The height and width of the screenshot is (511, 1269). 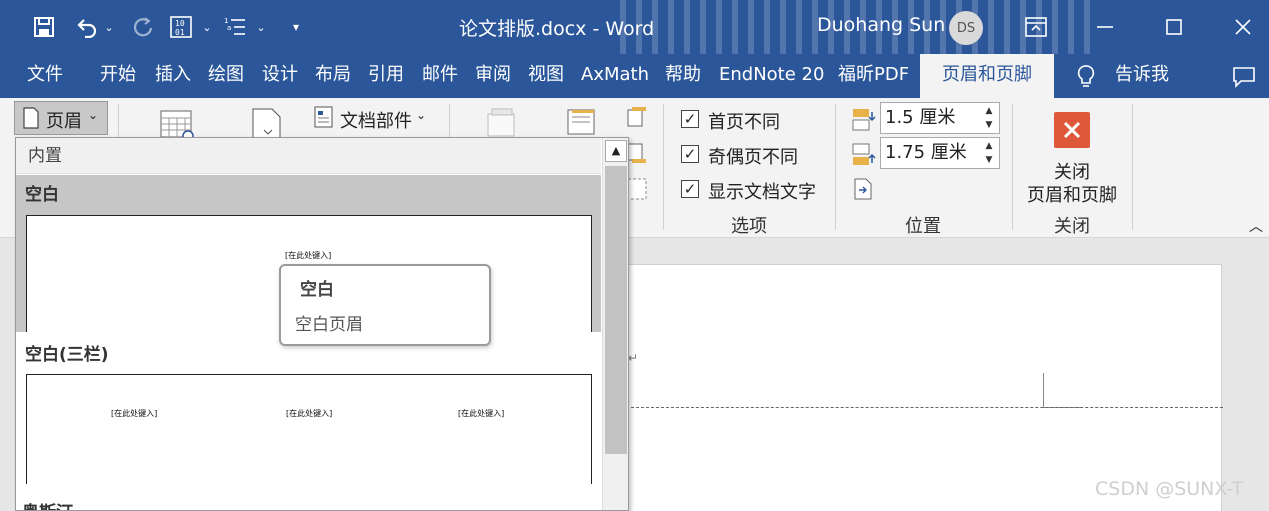 What do you see at coordinates (144, 27) in the screenshot?
I see `redo-icon` at bounding box center [144, 27].